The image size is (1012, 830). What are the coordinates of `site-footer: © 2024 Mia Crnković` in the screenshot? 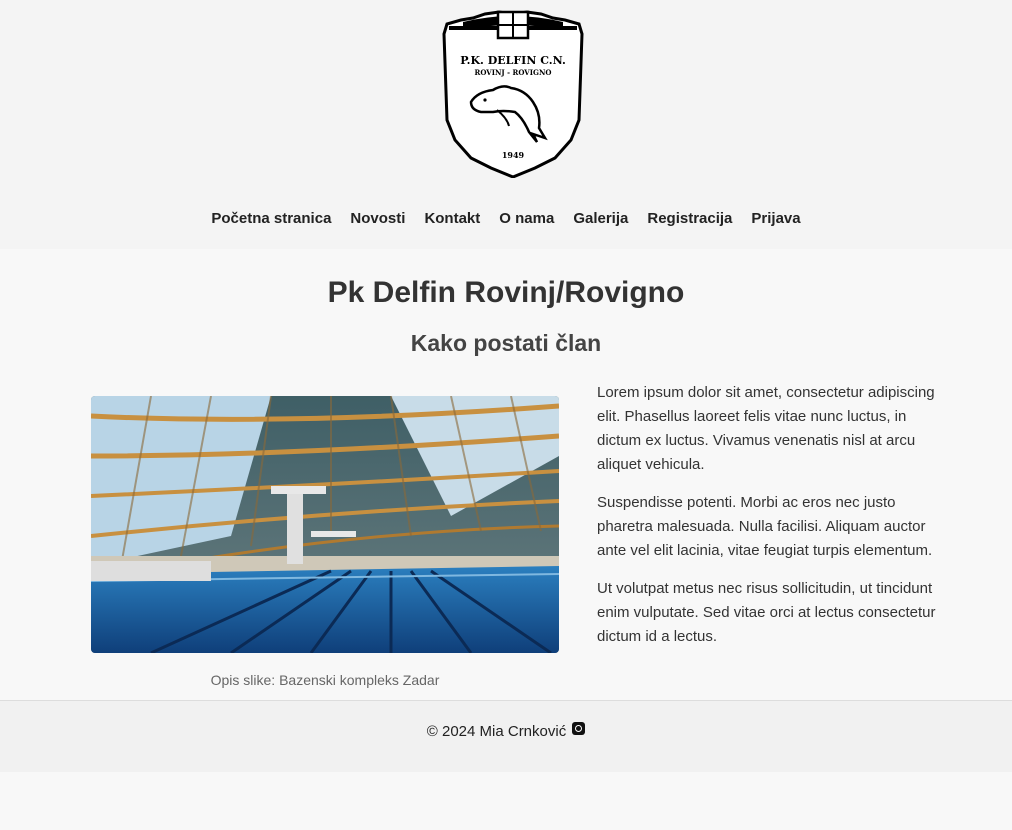 It's located at (506, 736).